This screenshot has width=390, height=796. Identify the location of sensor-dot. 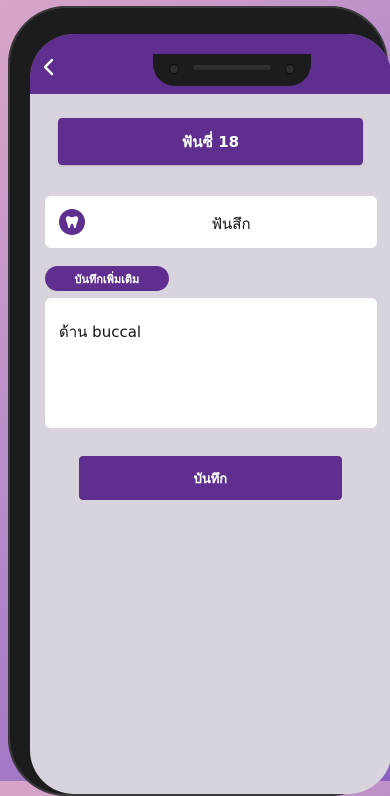
(290, 69).